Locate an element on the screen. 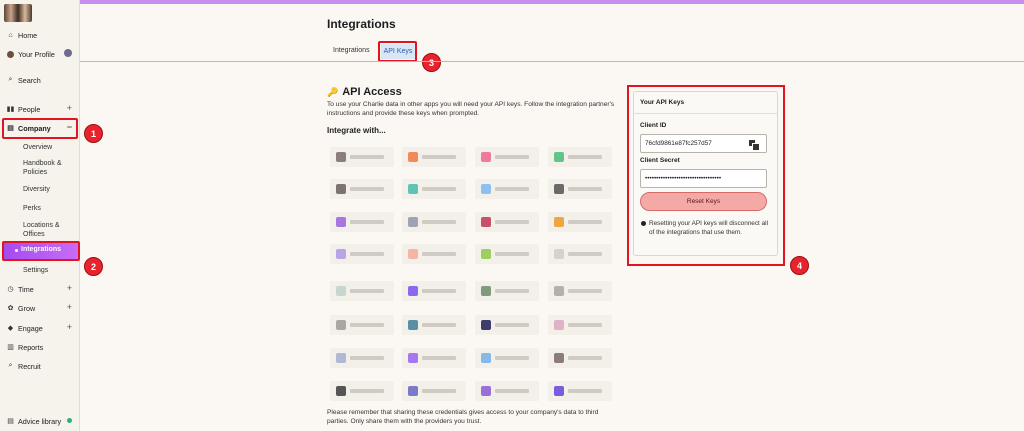 The width and height of the screenshot is (1024, 431). sidebar-item-advice-library: ▤ Advice library is located at coordinates (41, 421).